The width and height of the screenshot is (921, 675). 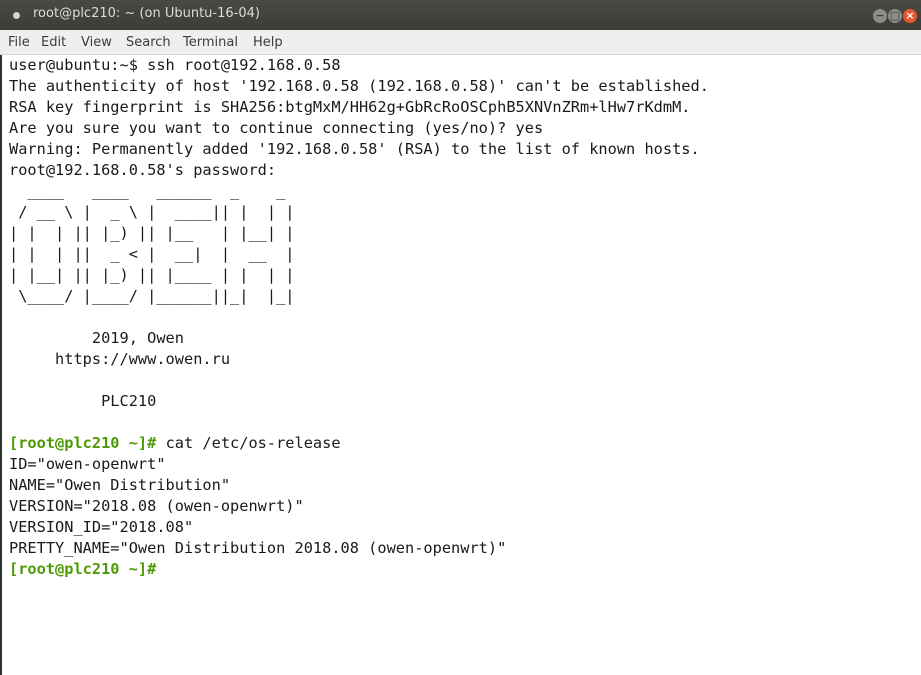 I want to click on title-bar: root@plc210: ~ (on Ubuntu-16-04) − □ ×, so click(x=460, y=15).